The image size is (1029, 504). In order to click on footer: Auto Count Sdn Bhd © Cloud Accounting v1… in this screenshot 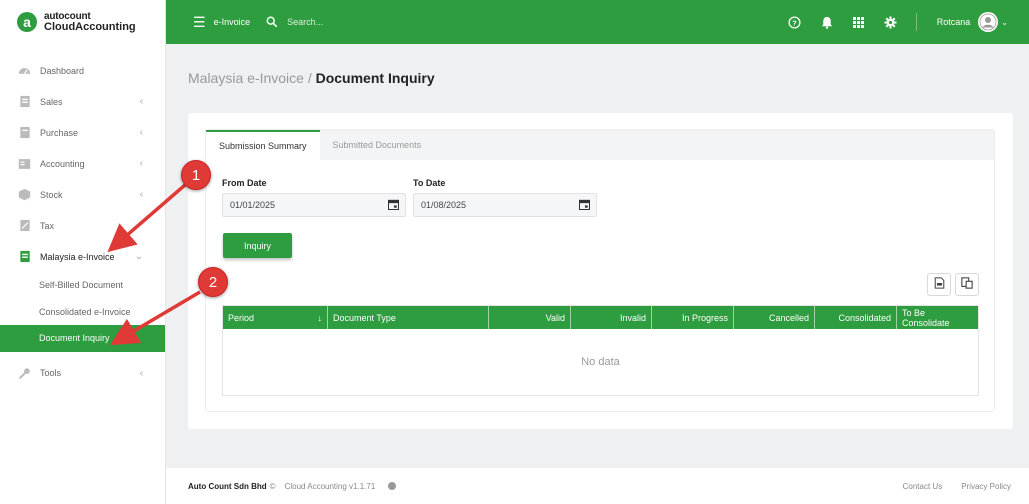, I will do `click(597, 486)`.